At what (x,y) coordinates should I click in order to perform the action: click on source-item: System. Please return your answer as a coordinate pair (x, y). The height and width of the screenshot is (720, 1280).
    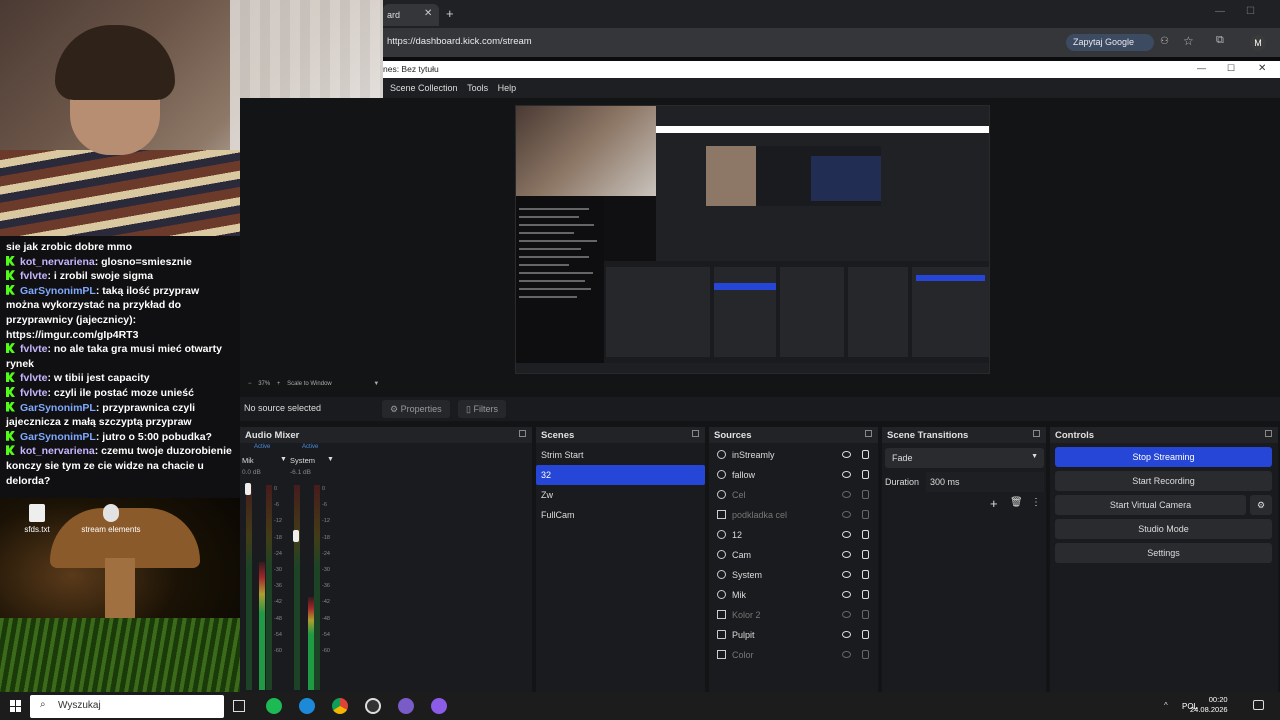
    Looking at the image, I should click on (793, 575).